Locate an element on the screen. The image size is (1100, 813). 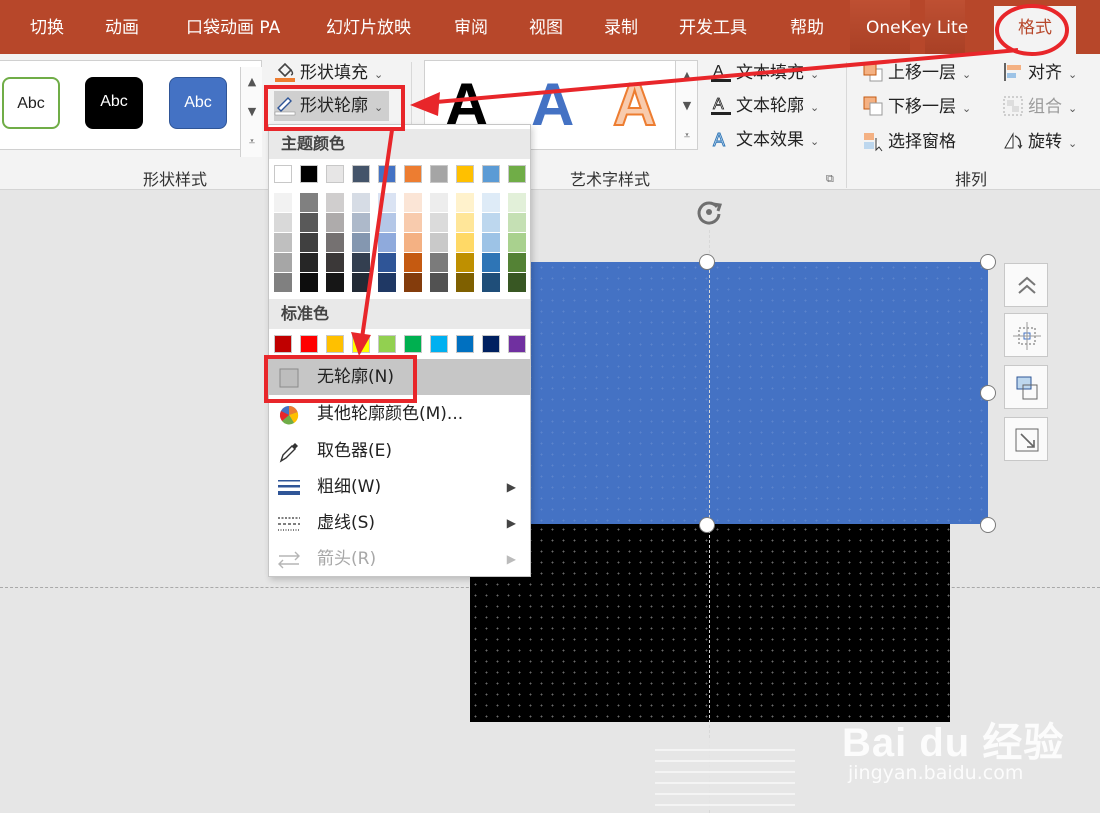
send-backward-button: 下移一层 ⌄ is located at coordinates (916, 107).